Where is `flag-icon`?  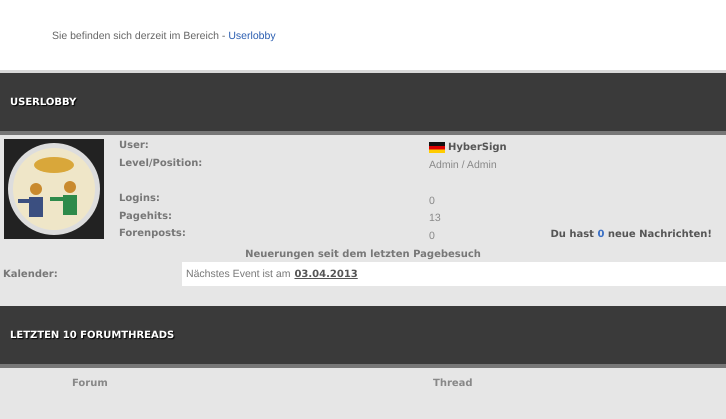
flag-icon is located at coordinates (437, 148).